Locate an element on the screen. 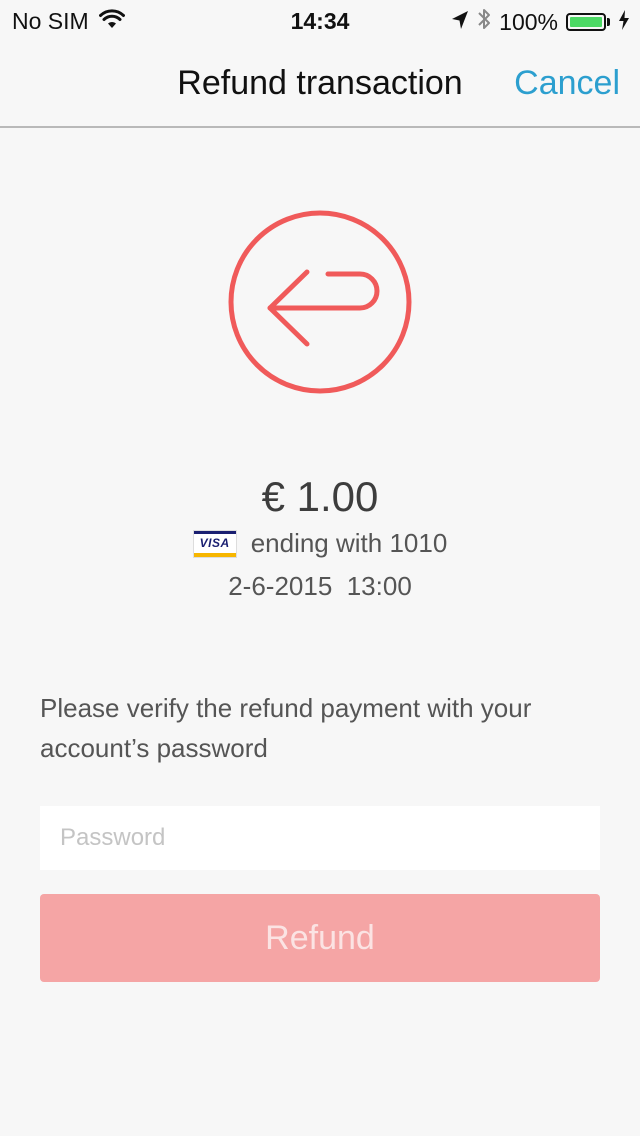 This screenshot has width=640, height=1136. transaction-amount: € 1.00 is located at coordinates (320, 496).